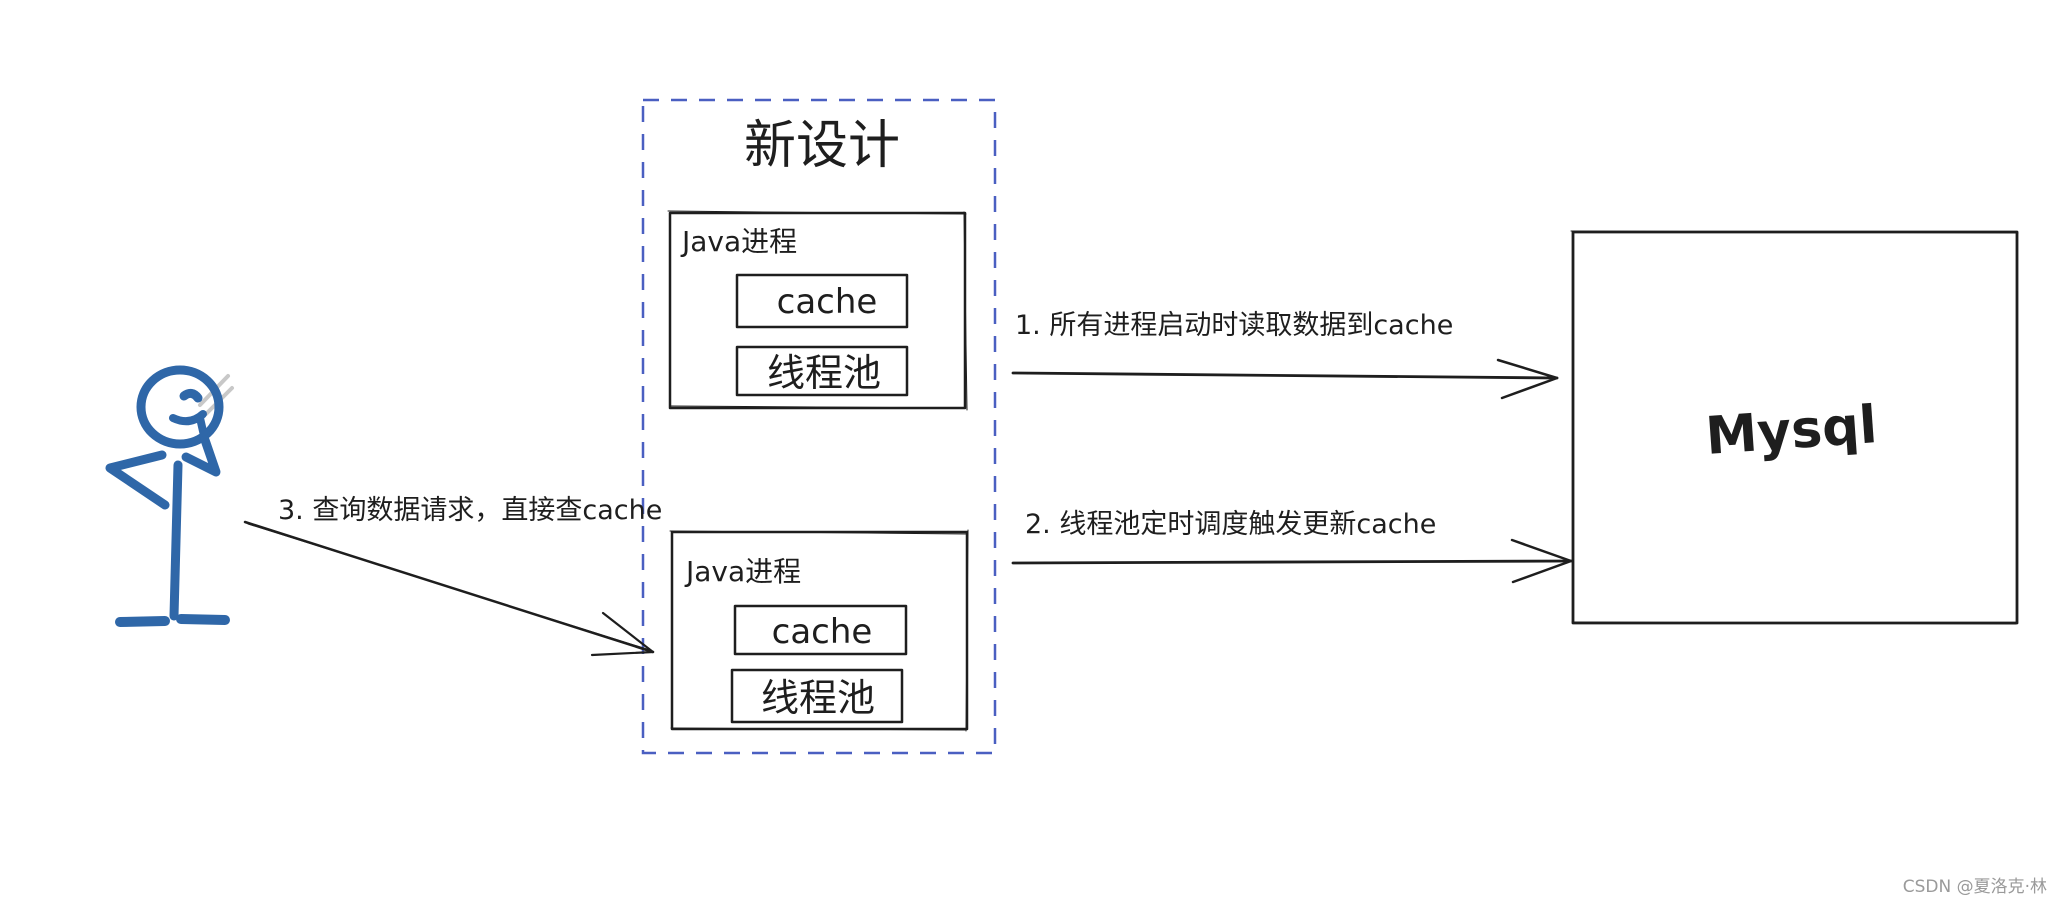  Describe the element at coordinates (203, 619) in the screenshot. I see `person-right-foot` at that location.